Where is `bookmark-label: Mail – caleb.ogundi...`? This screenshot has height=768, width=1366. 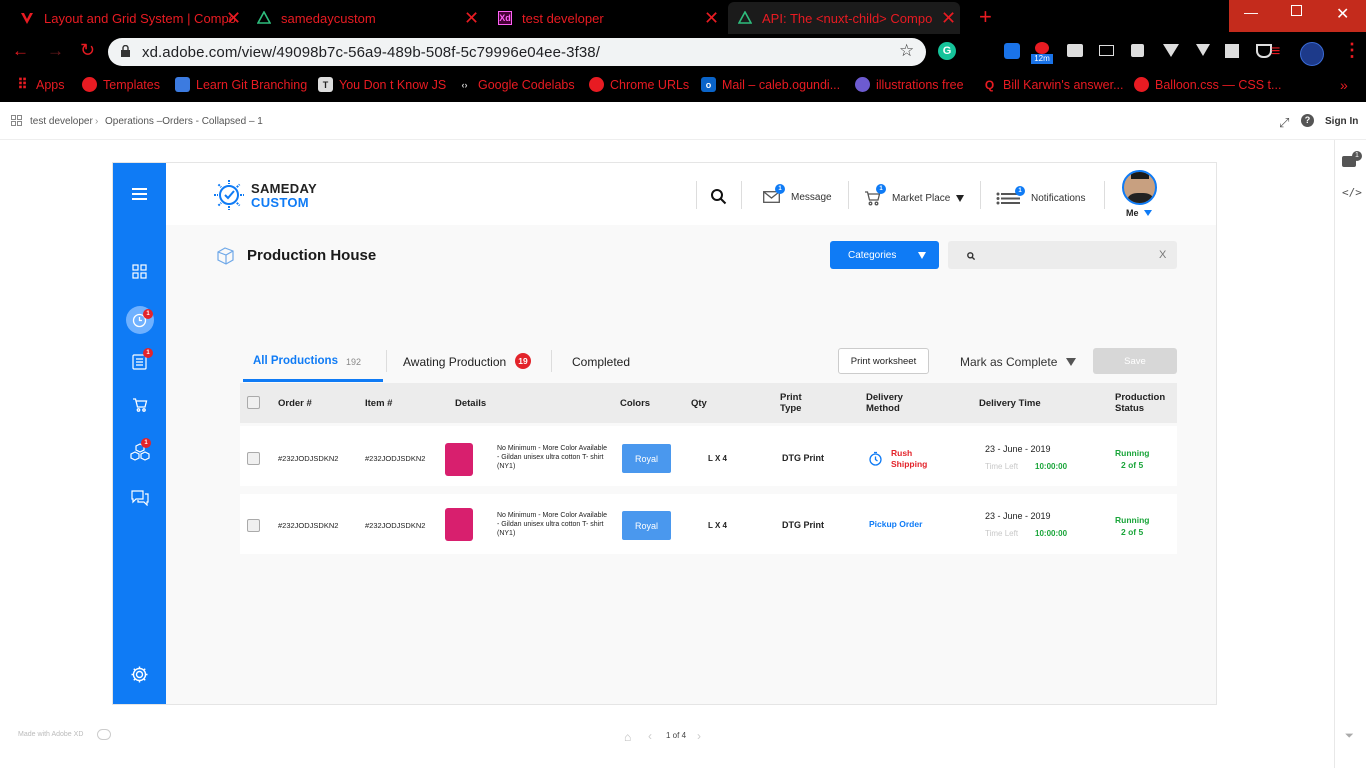 bookmark-label: Mail – caleb.ogundi... is located at coordinates (781, 84).